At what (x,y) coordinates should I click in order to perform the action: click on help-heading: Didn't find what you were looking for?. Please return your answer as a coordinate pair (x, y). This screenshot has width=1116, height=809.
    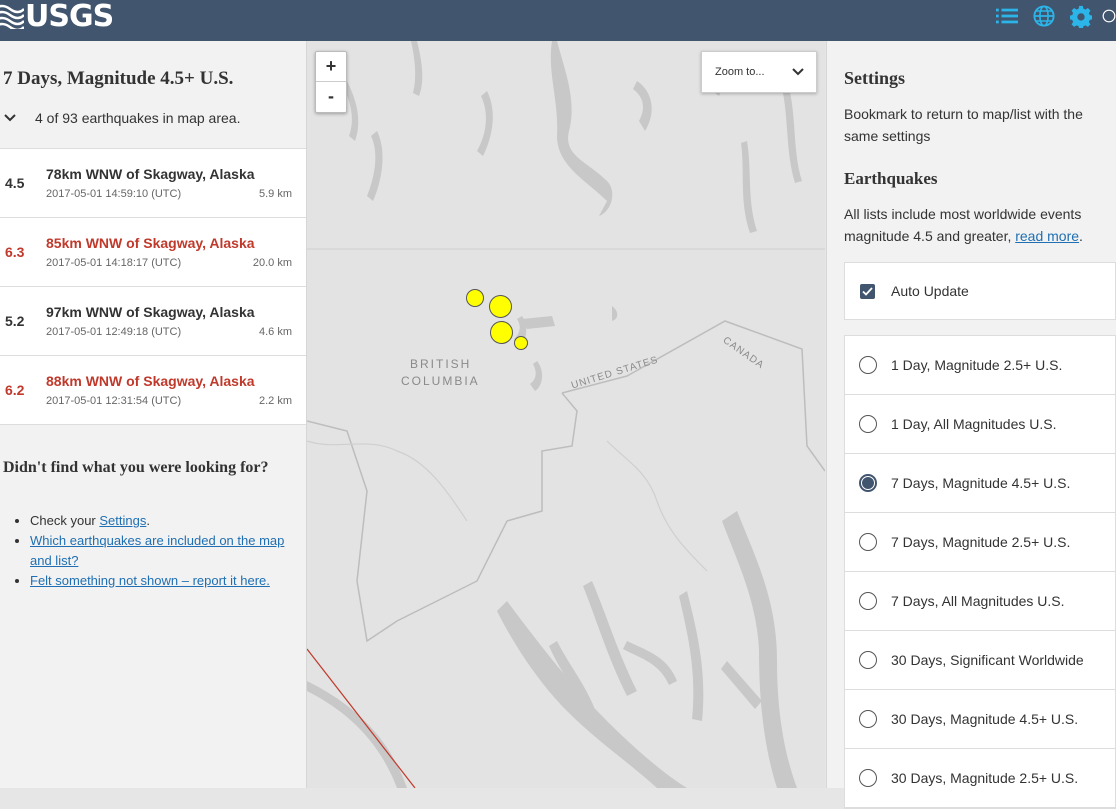
    Looking at the image, I should click on (136, 467).